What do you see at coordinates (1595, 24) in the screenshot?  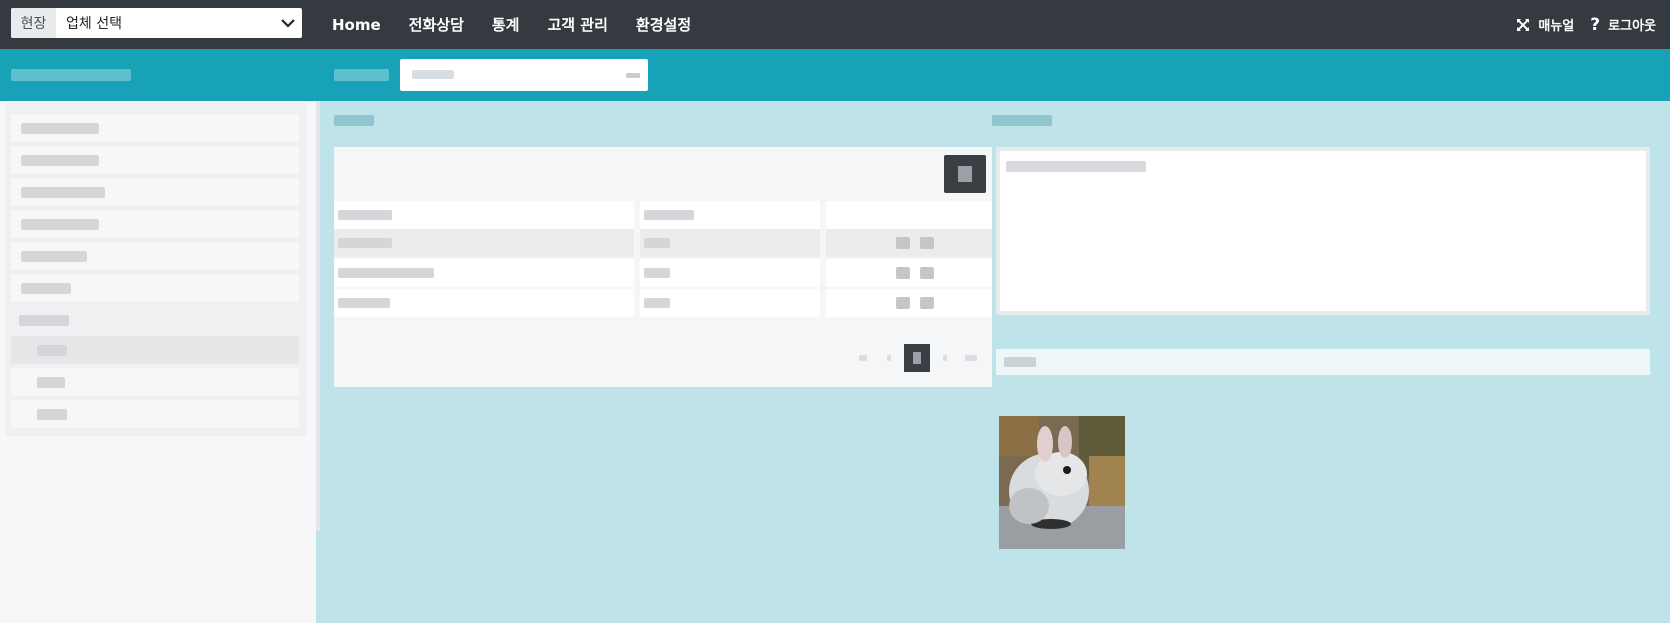 I see `question-icon: ?` at bounding box center [1595, 24].